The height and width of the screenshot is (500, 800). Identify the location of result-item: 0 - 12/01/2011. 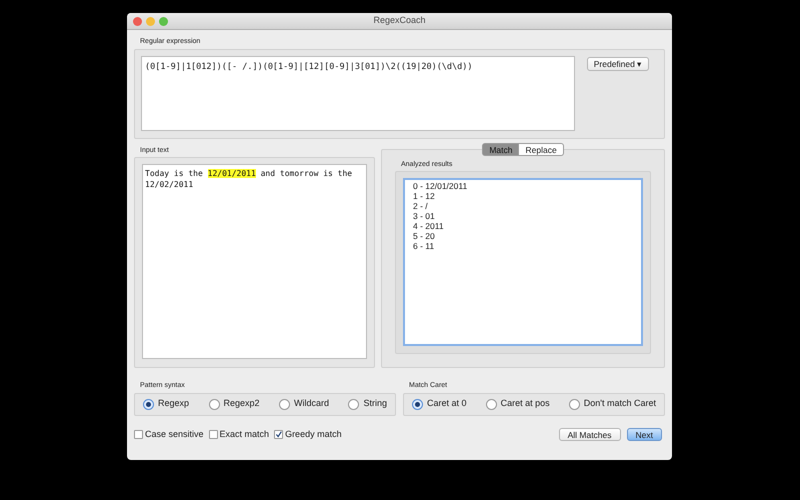
(523, 186).